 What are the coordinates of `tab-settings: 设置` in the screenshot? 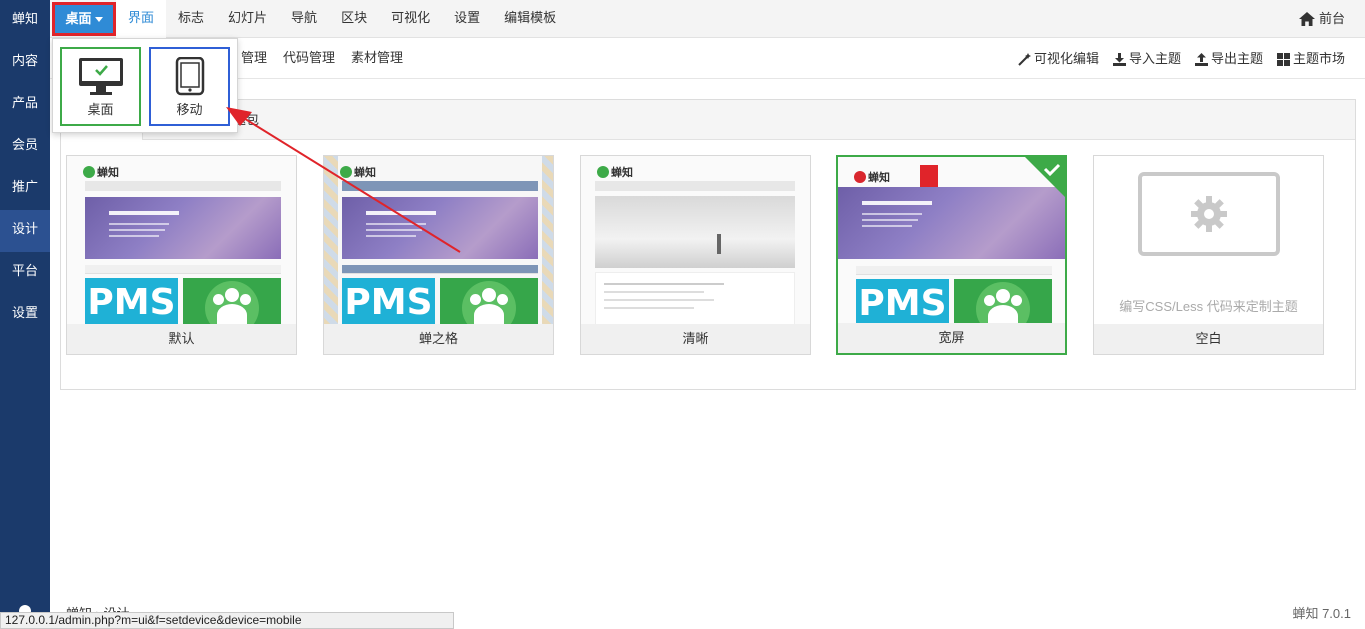 It's located at (467, 19).